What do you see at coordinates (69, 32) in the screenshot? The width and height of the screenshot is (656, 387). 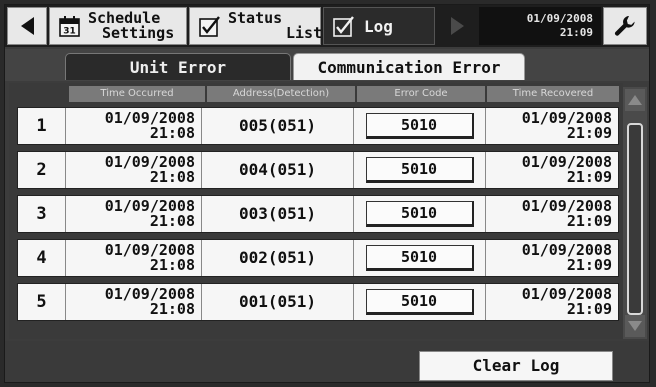 I see `svg-text: 31` at bounding box center [69, 32].